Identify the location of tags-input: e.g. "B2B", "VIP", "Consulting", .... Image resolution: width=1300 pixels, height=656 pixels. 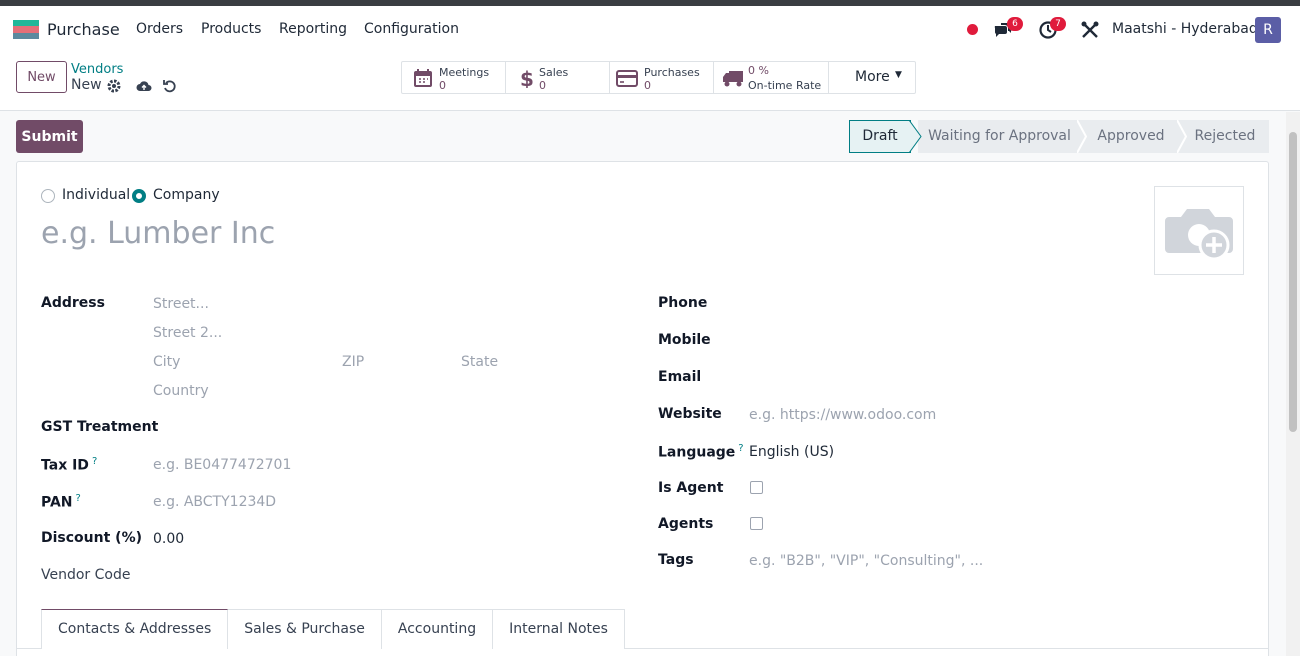
(866, 561).